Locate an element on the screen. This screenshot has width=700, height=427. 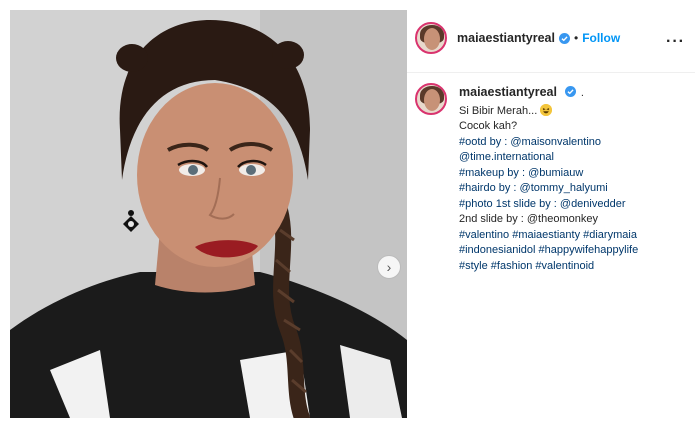
chevron-right-icon: › is located at coordinates (389, 267).